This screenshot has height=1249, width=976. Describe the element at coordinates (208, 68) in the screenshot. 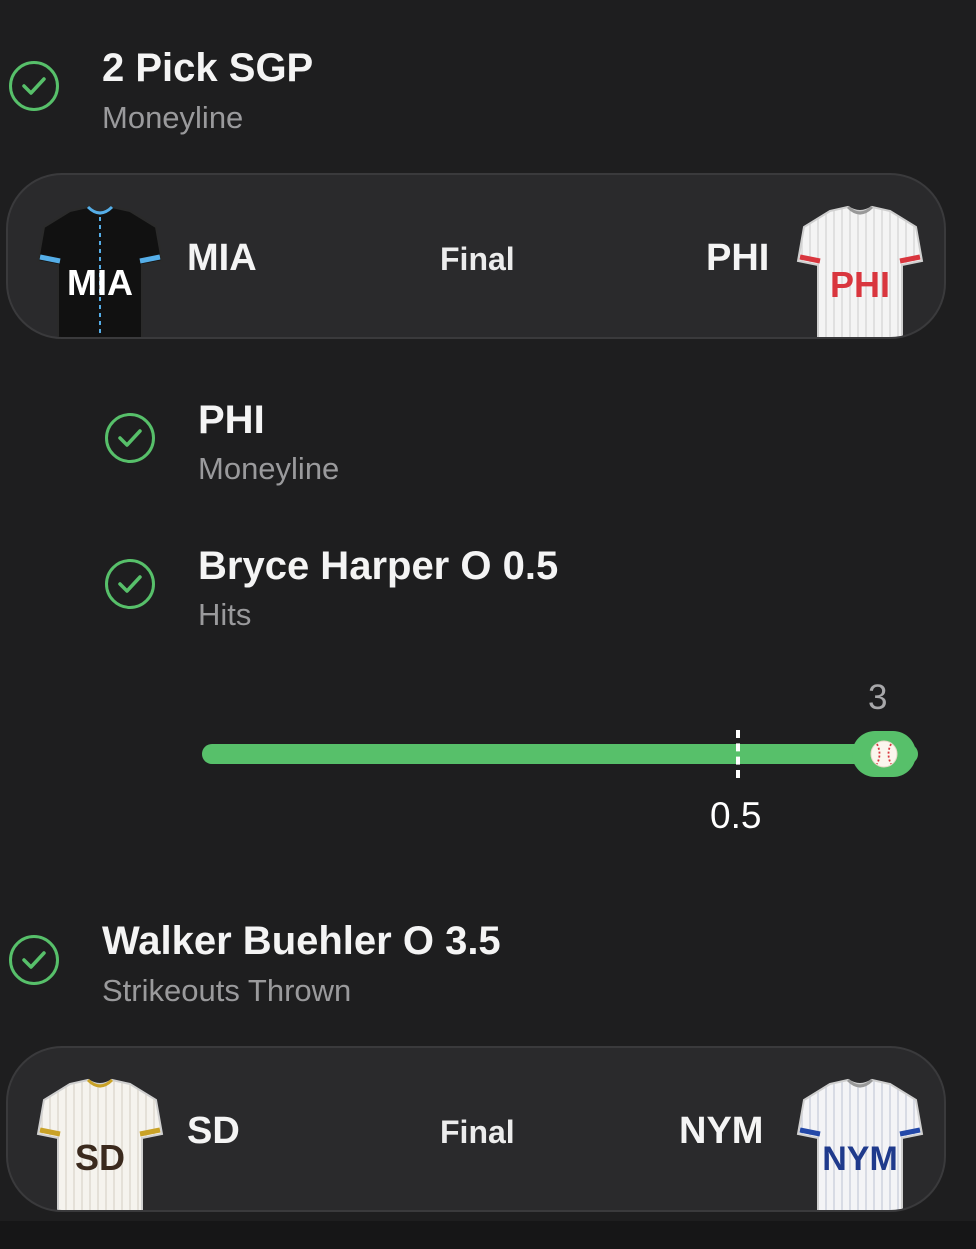

I see `parlay-title: 2 Pick SGP` at that location.